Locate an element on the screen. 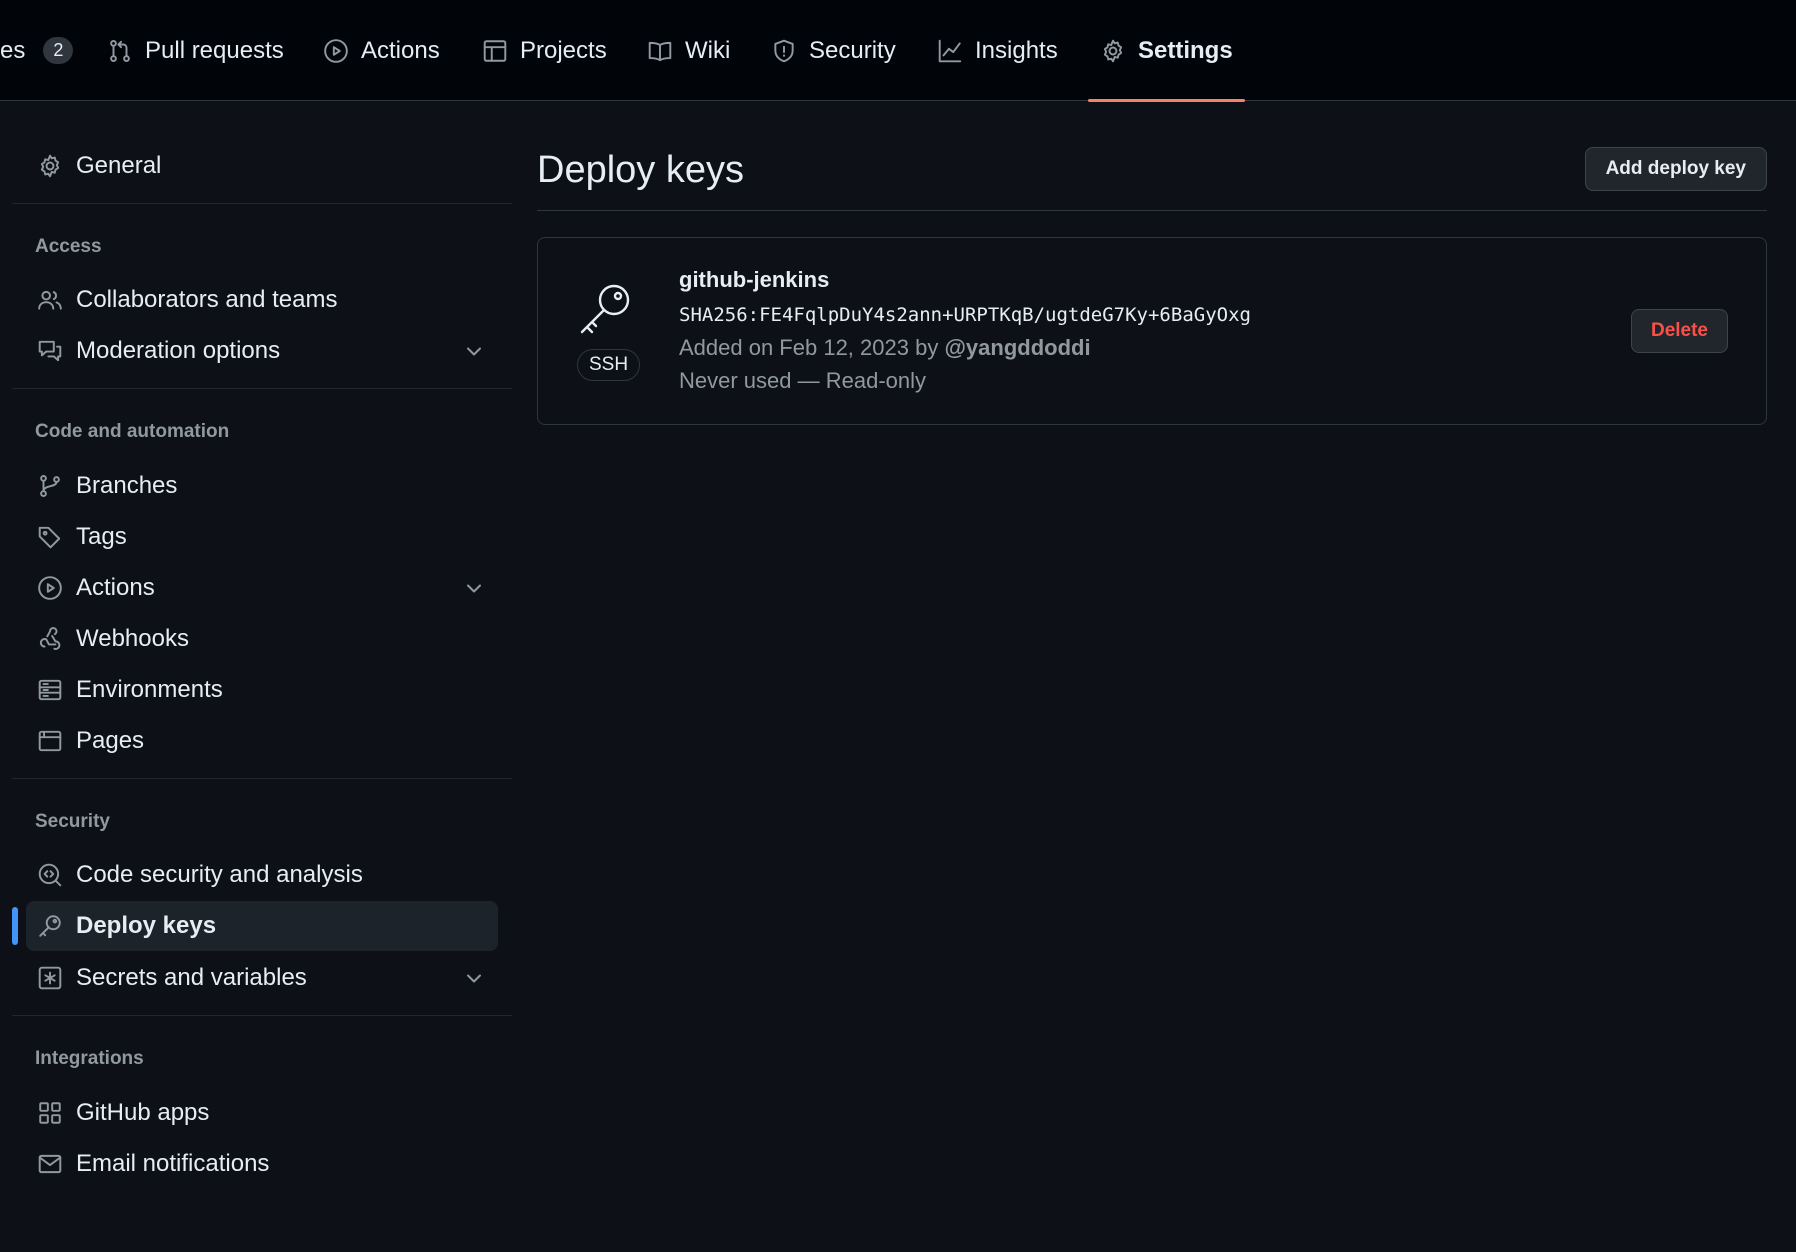 The image size is (1796, 1252). sidebar-item-label: Environments is located at coordinates (149, 689).